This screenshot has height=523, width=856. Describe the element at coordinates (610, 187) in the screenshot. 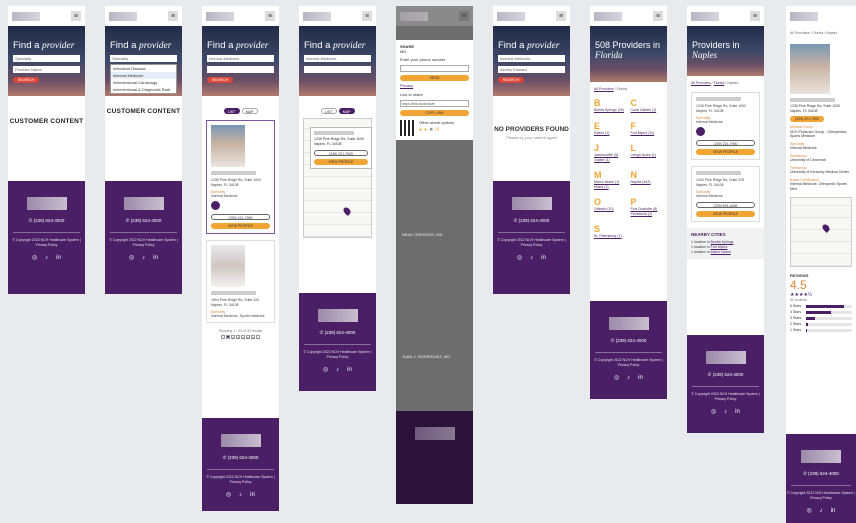

I see `city-link: Miami (2)` at that location.